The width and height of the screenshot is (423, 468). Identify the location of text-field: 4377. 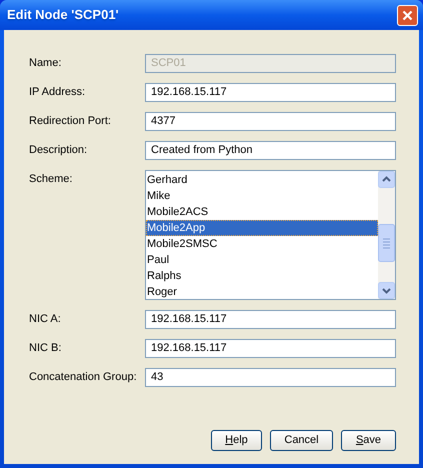
(270, 121).